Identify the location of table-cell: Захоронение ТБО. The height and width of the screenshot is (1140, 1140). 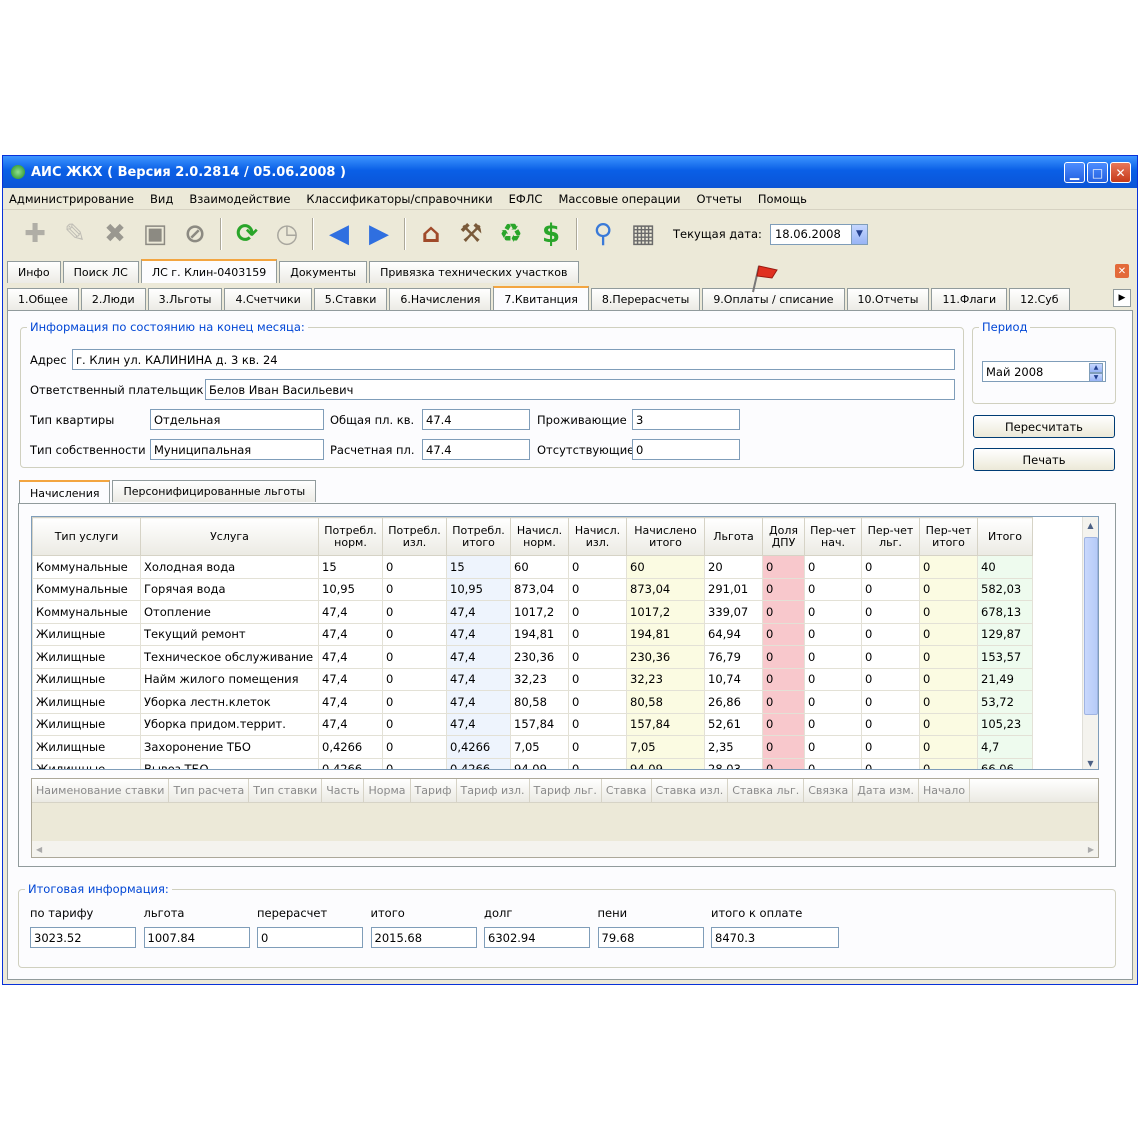
(229, 747).